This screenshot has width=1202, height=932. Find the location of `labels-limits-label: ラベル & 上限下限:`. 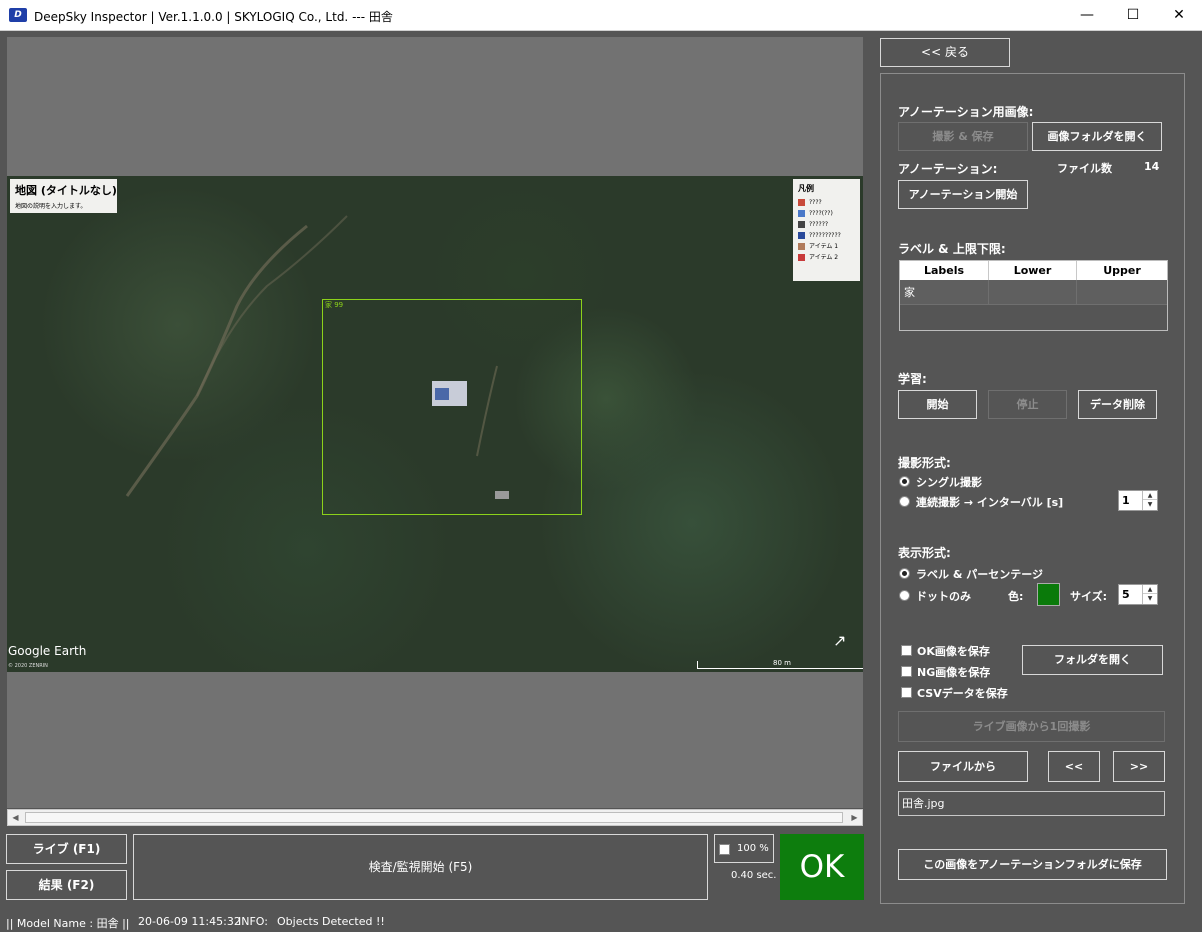

labels-limits-label: ラベル & 上限下限: is located at coordinates (952, 249).